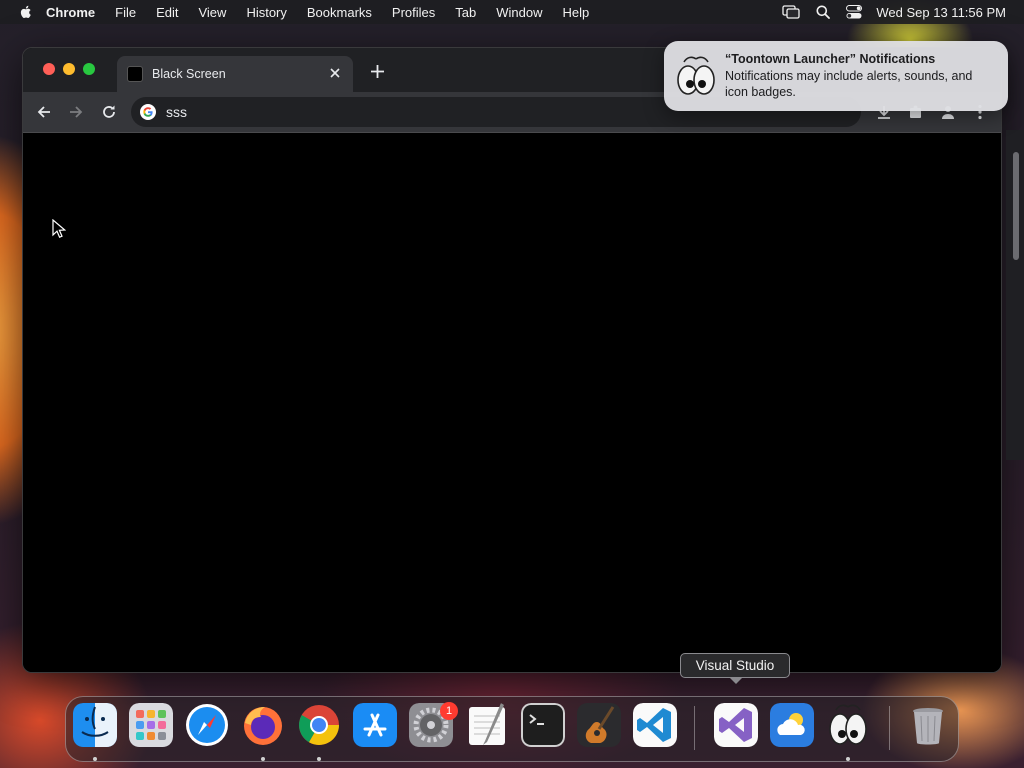 This screenshot has width=1024, height=768. I want to click on new-tab-button, so click(377, 71).